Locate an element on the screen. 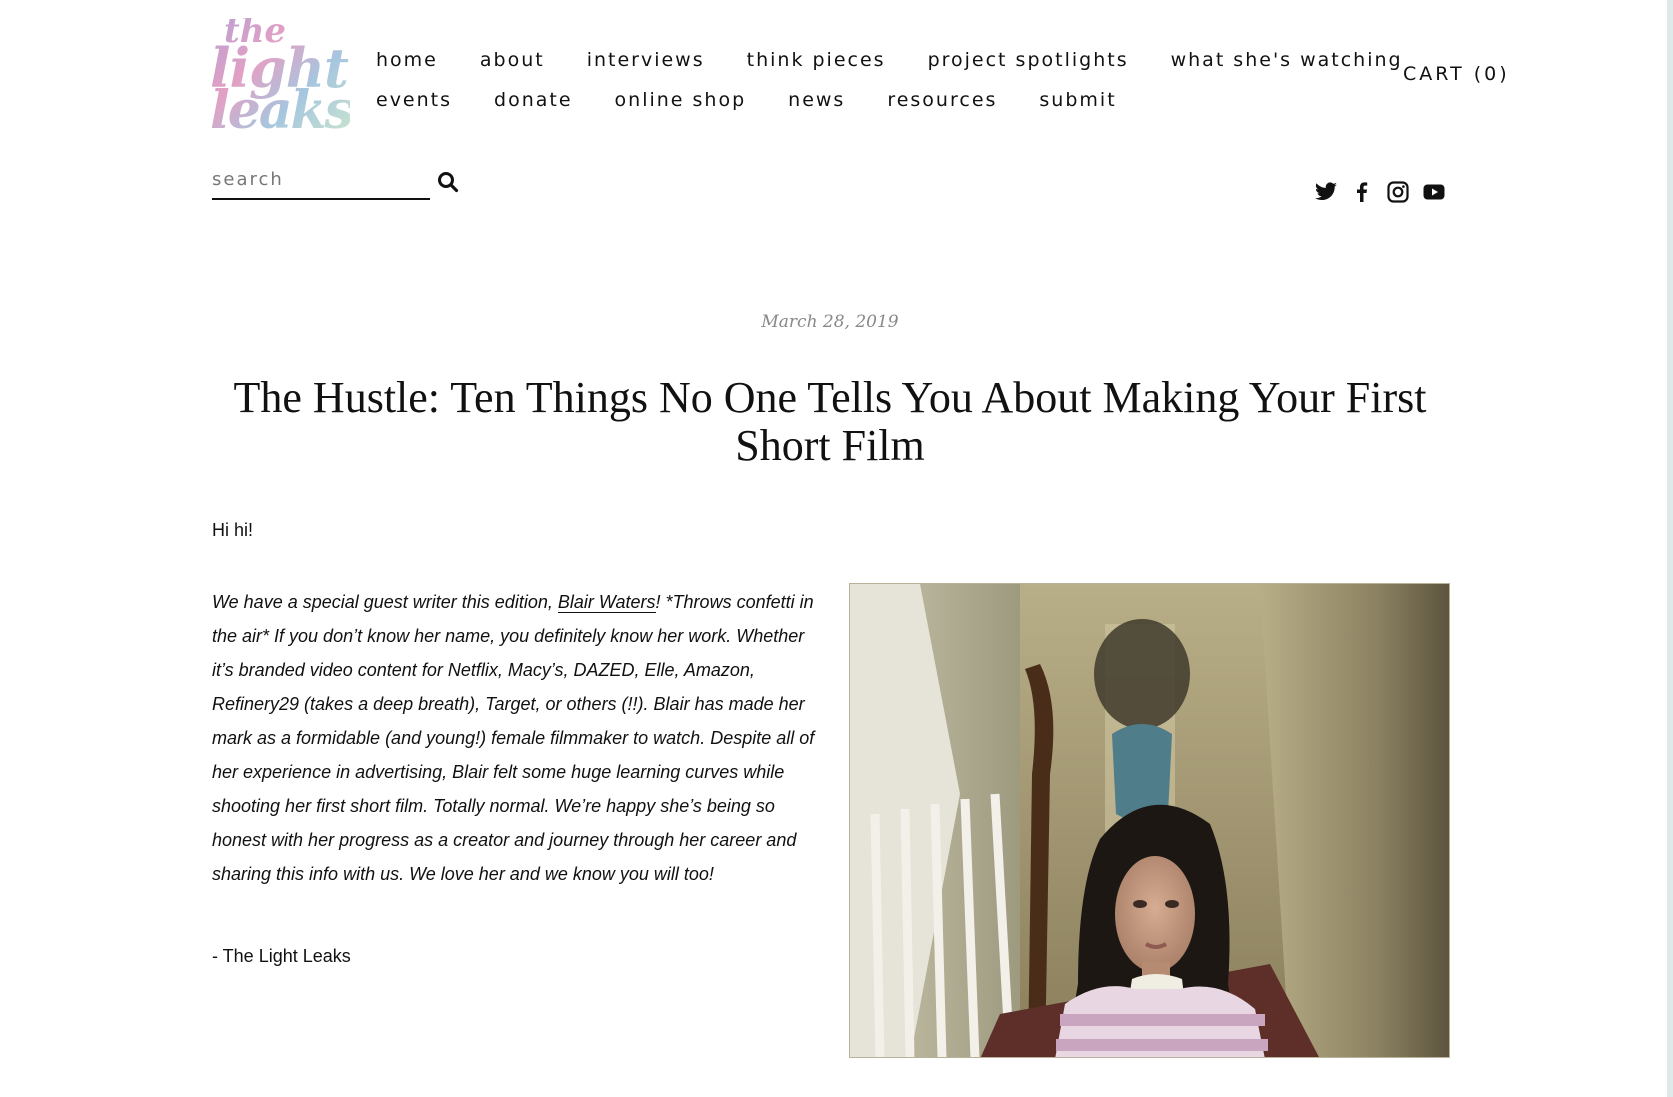 The width and height of the screenshot is (1673, 1097). search-box is located at coordinates (321, 181).